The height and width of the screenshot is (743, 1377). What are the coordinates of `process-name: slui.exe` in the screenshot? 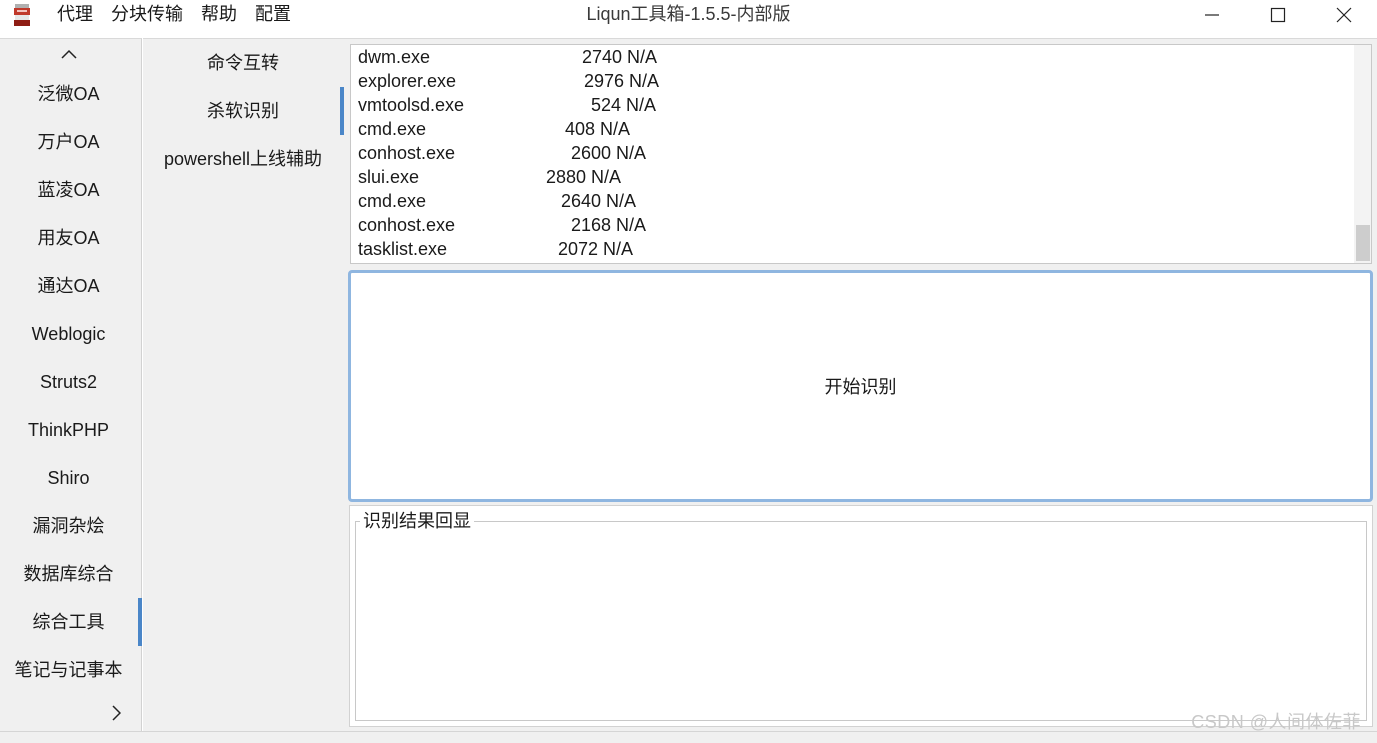 It's located at (389, 177).